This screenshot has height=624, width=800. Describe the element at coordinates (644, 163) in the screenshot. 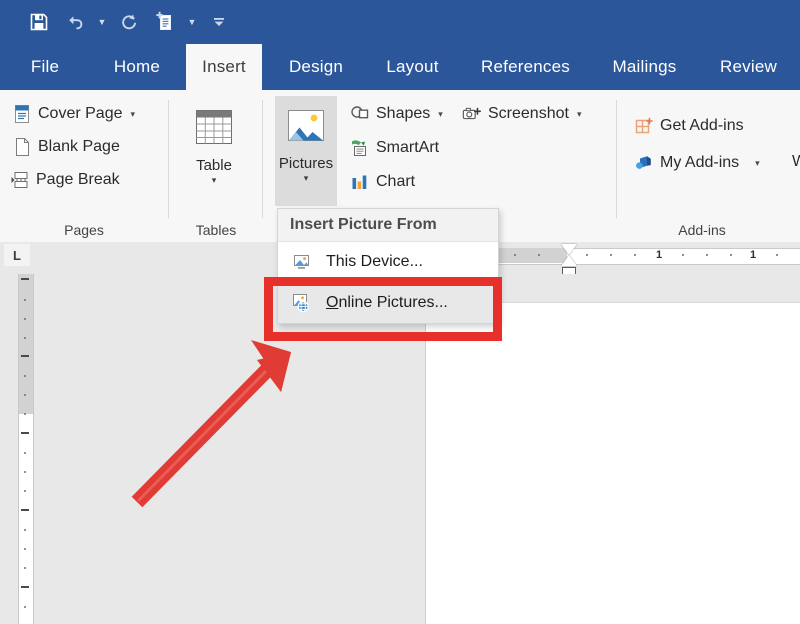

I see `my-addins-icon` at that location.